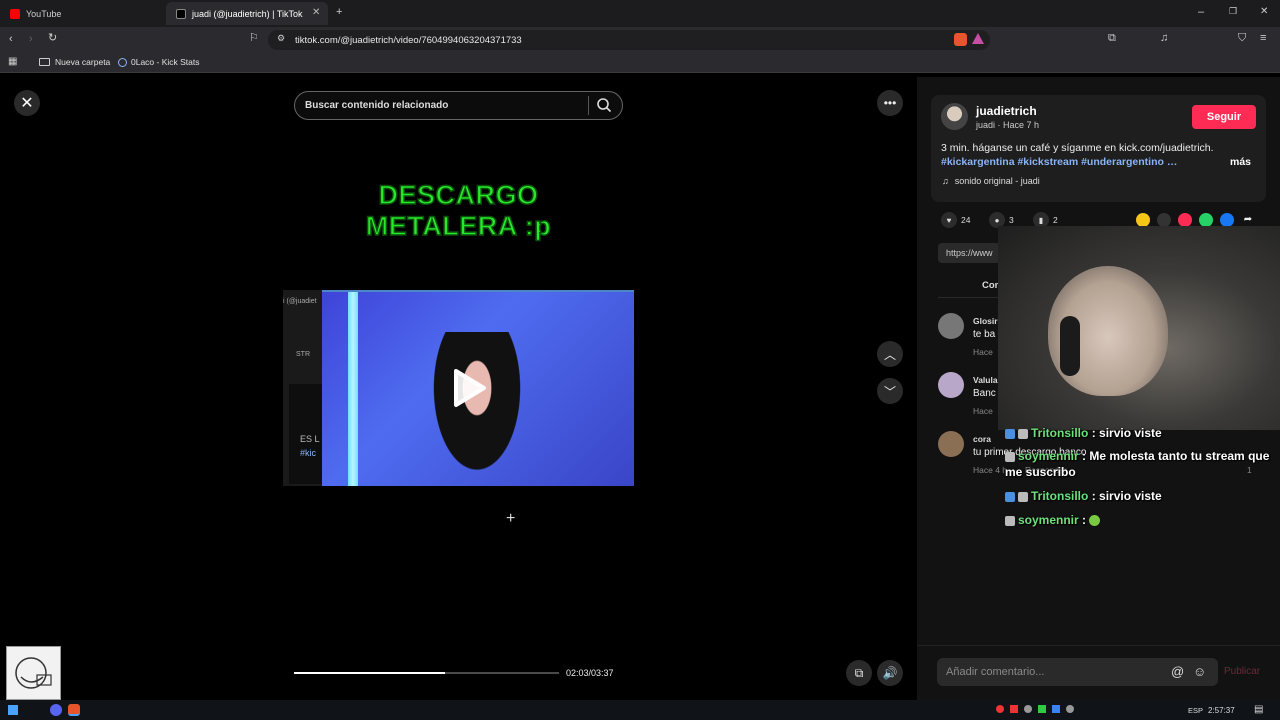 Image resolution: width=1280 pixels, height=720 pixels. Describe the element at coordinates (13, 710) in the screenshot. I see `start-icon` at that location.